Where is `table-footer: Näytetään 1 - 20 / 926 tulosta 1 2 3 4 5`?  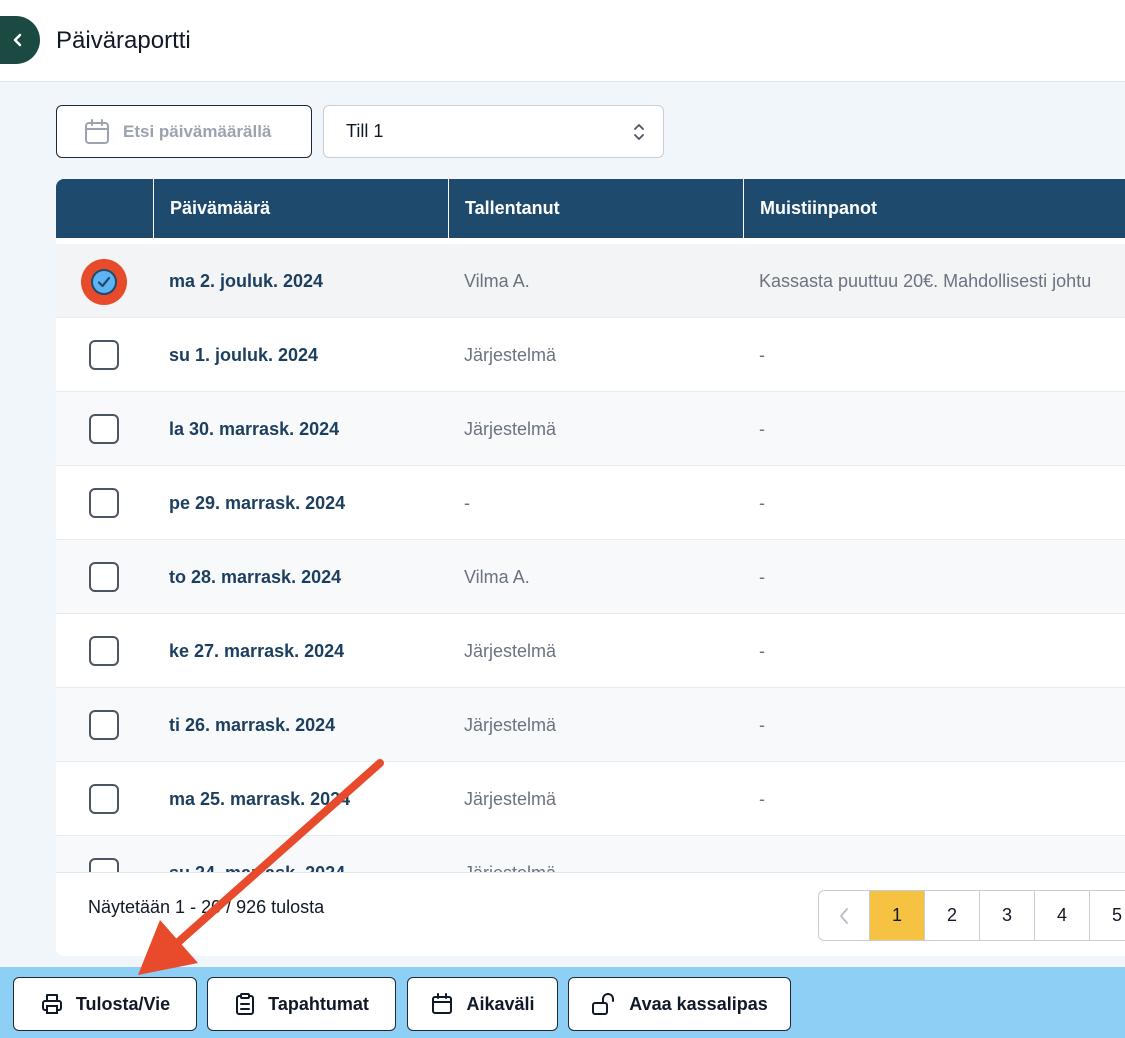
table-footer: Näytetään 1 - 20 / 926 tulosta 1 2 3 4 5 is located at coordinates (590, 914).